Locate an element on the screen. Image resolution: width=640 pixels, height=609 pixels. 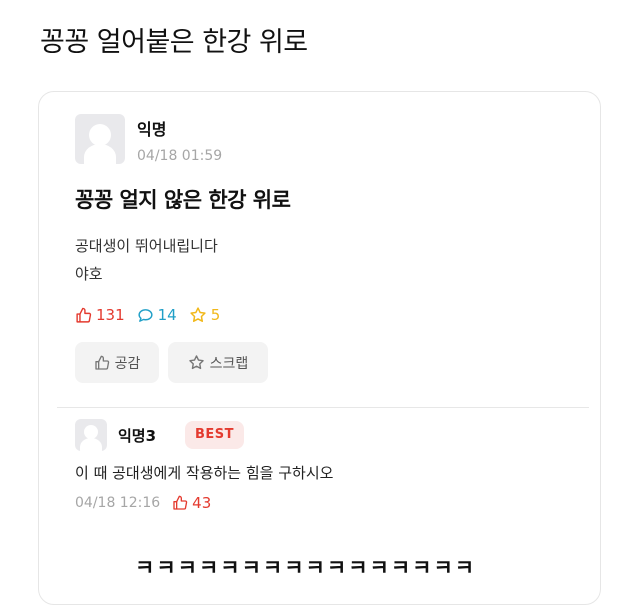
comments-divider is located at coordinates (323, 407).